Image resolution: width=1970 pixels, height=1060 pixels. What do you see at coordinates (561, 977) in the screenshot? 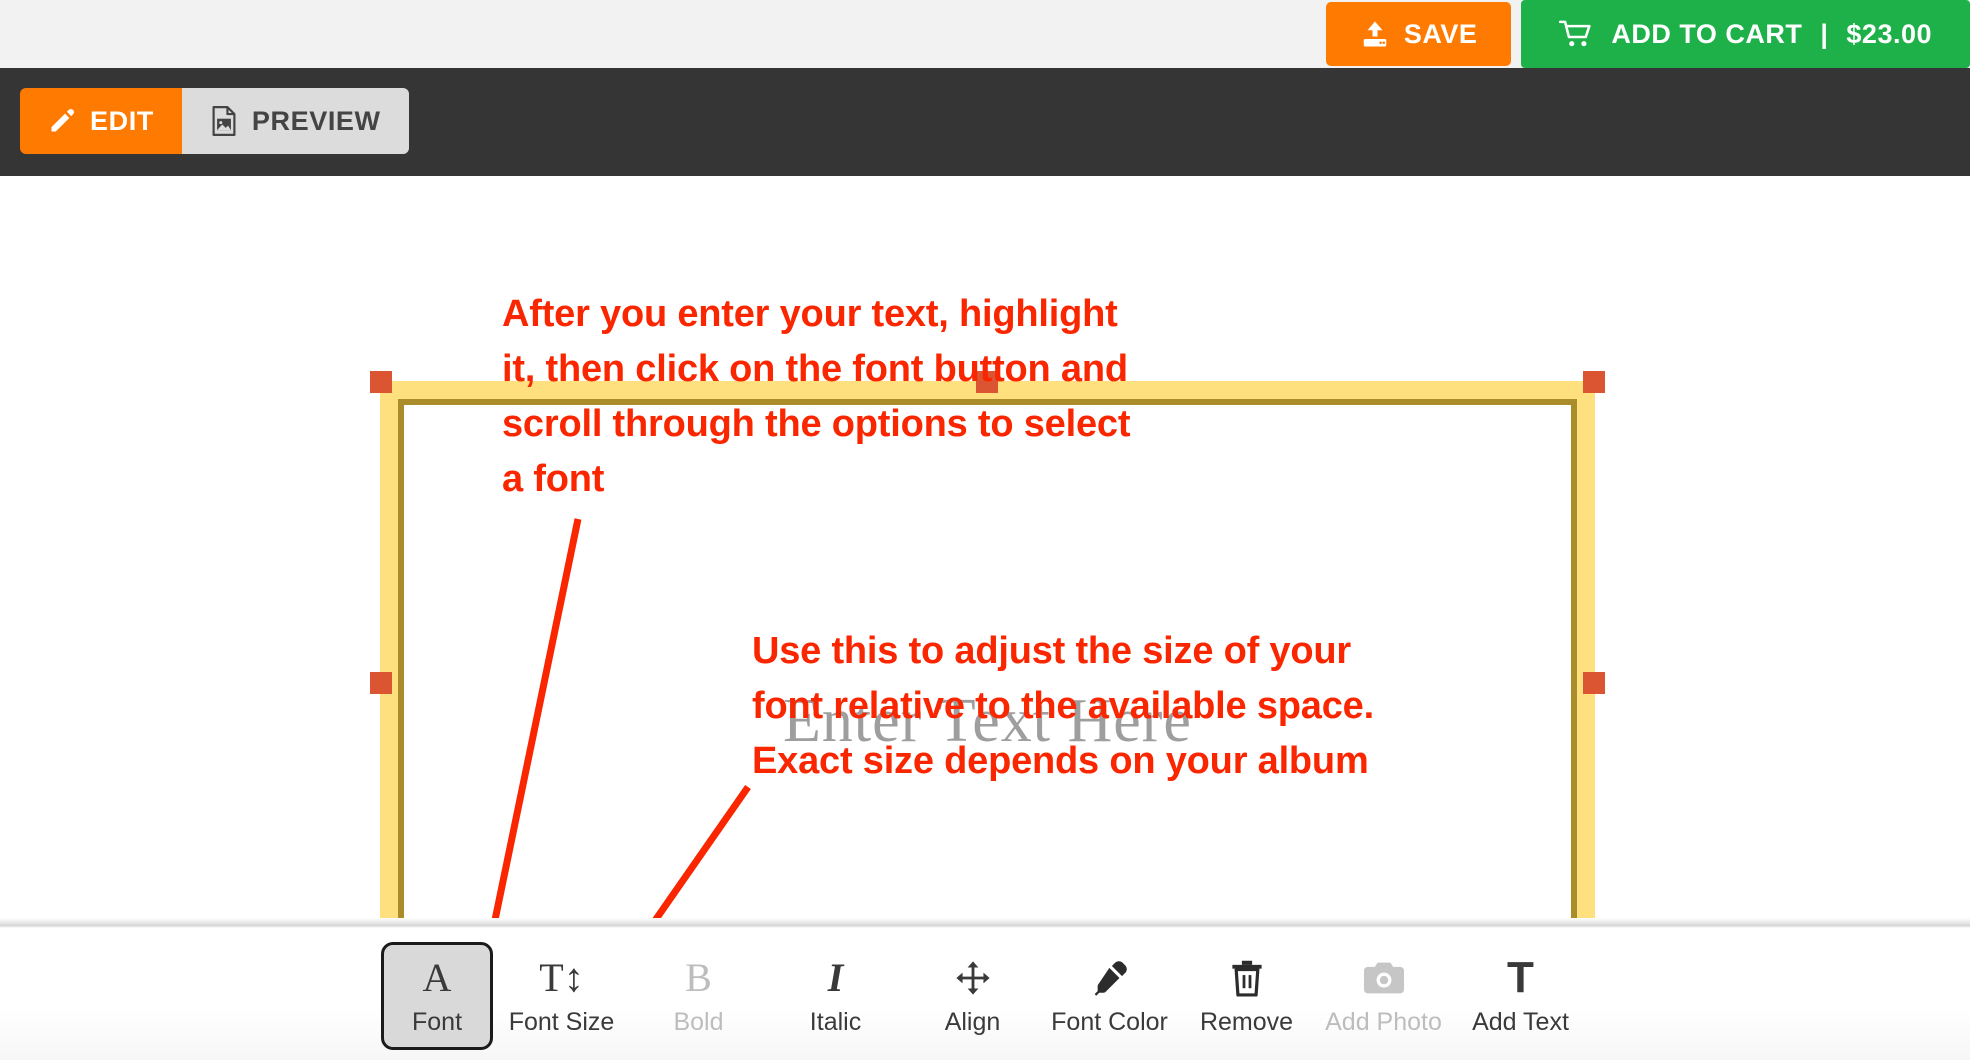
I see `font-size-icon: T↕` at bounding box center [561, 977].